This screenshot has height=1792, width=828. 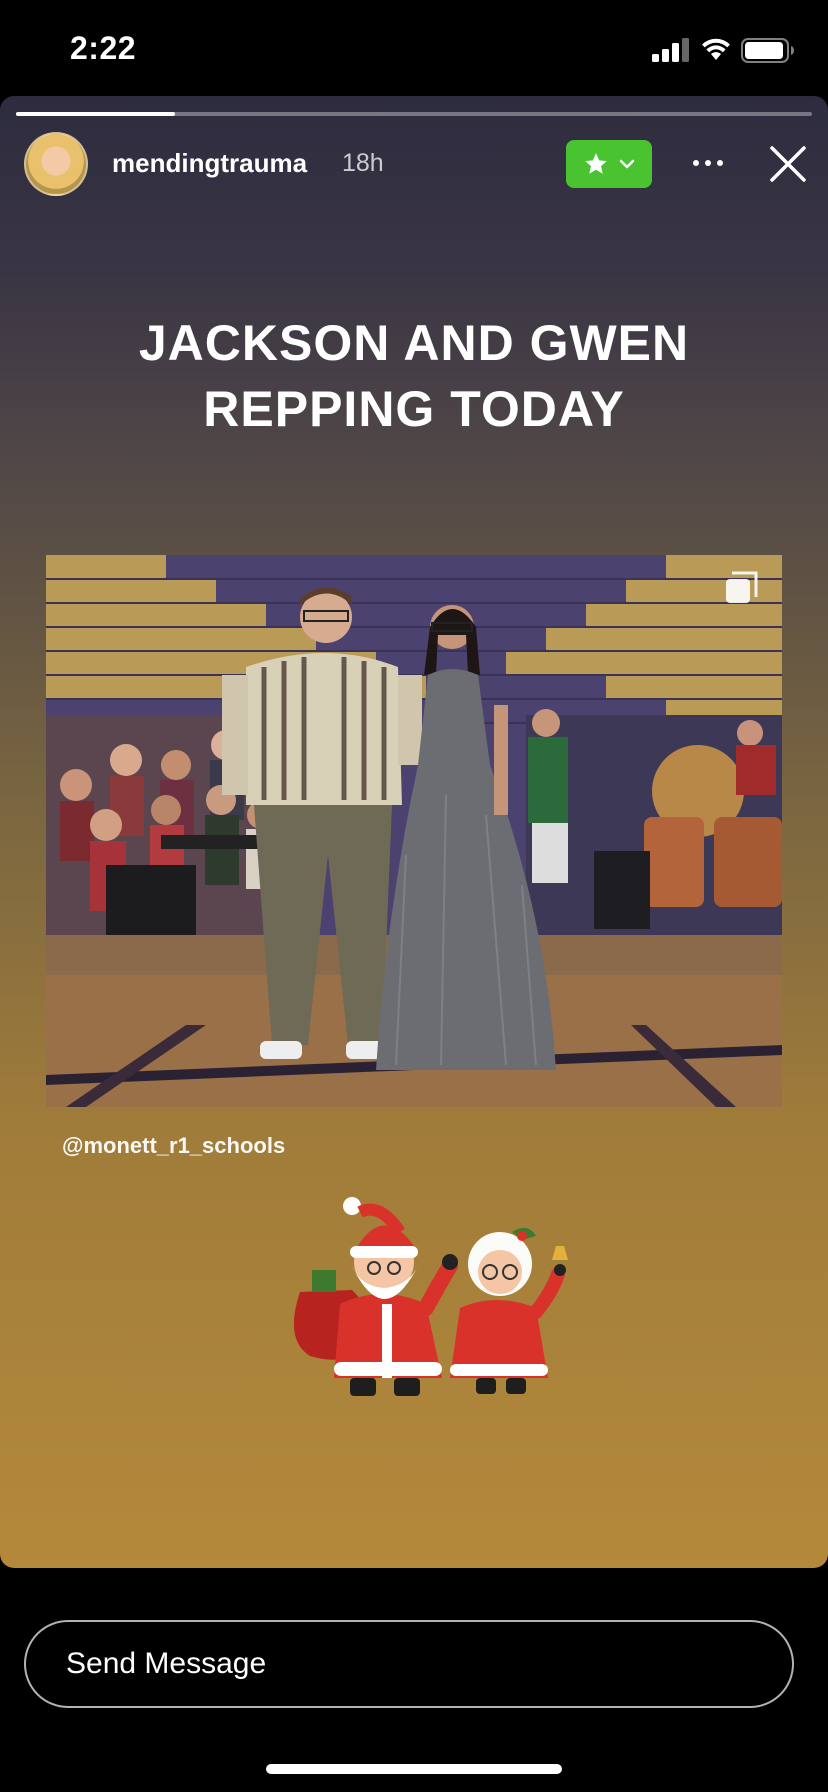 What do you see at coordinates (414, 343) in the screenshot?
I see `headline-line: JACKSON AND GWEN` at bounding box center [414, 343].